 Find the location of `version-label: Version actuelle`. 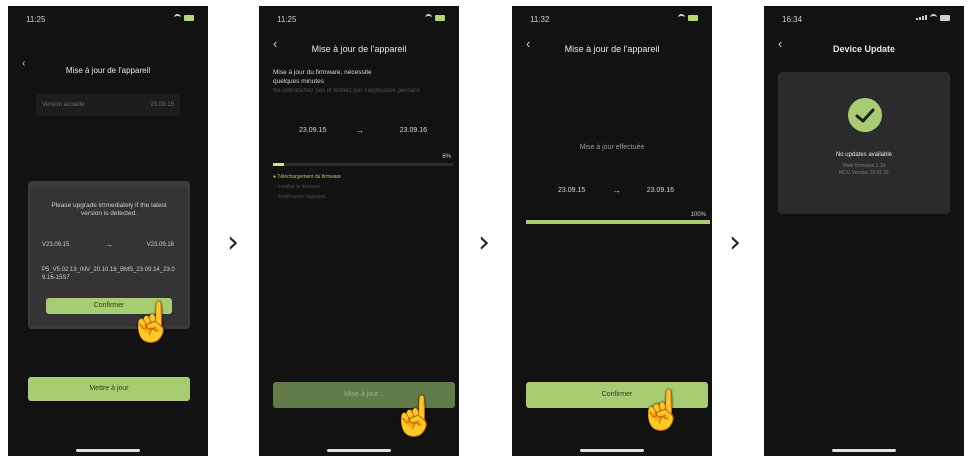

version-label: Version actuelle is located at coordinates (63, 105).